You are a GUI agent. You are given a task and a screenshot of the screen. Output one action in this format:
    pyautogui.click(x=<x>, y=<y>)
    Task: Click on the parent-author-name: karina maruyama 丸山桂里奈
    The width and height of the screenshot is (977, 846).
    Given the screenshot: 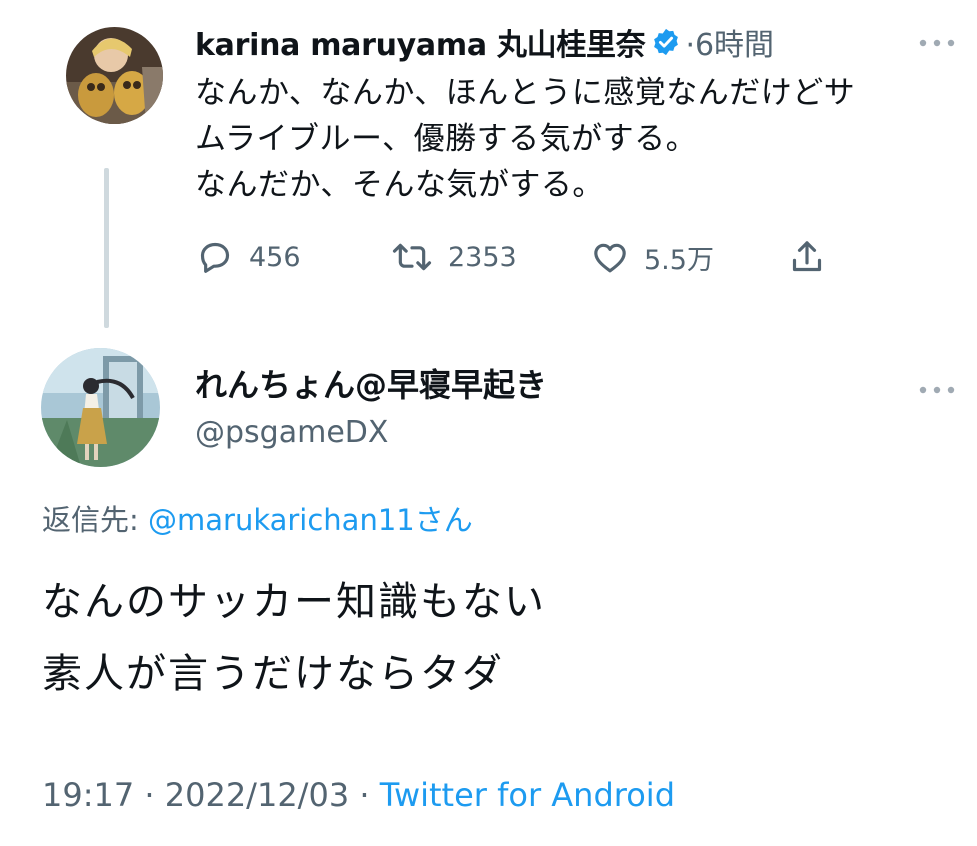 What is the action you would take?
    pyautogui.click(x=420, y=42)
    